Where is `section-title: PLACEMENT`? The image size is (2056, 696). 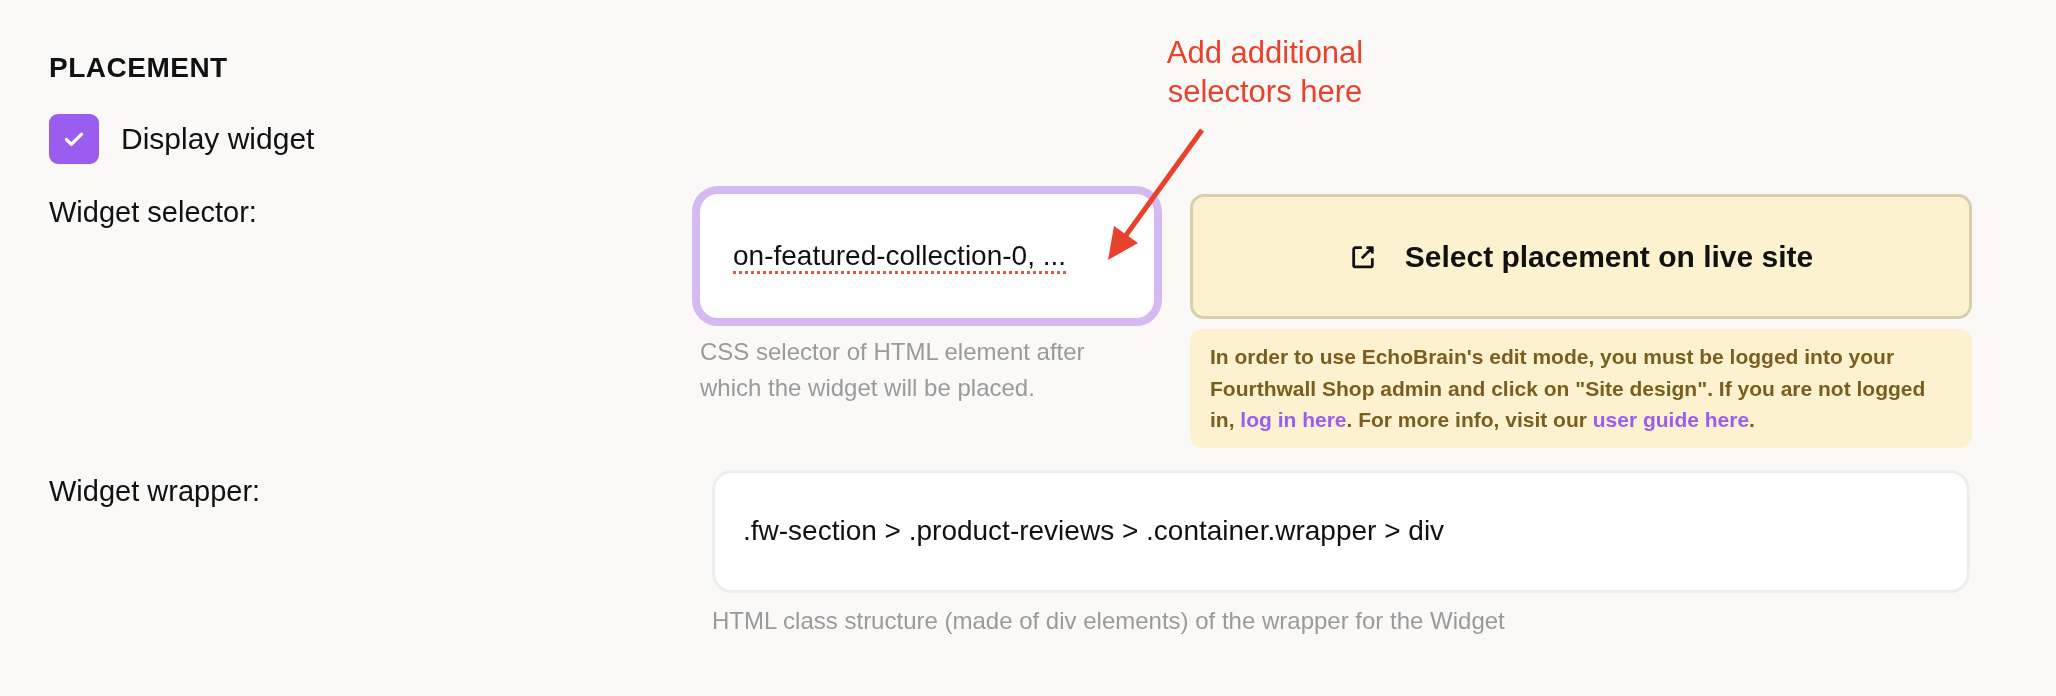 section-title: PLACEMENT is located at coordinates (139, 68).